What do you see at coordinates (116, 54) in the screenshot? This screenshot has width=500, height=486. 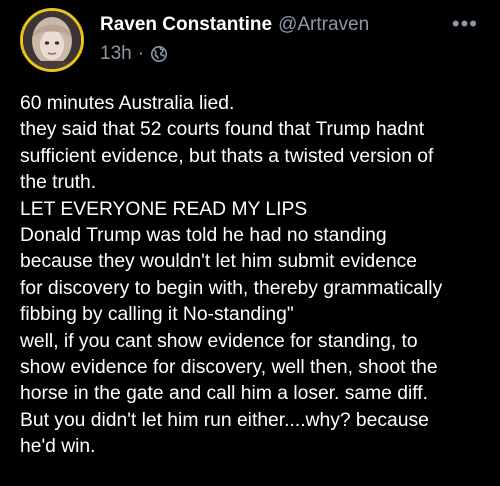 I see `timestamp: 13h` at bounding box center [116, 54].